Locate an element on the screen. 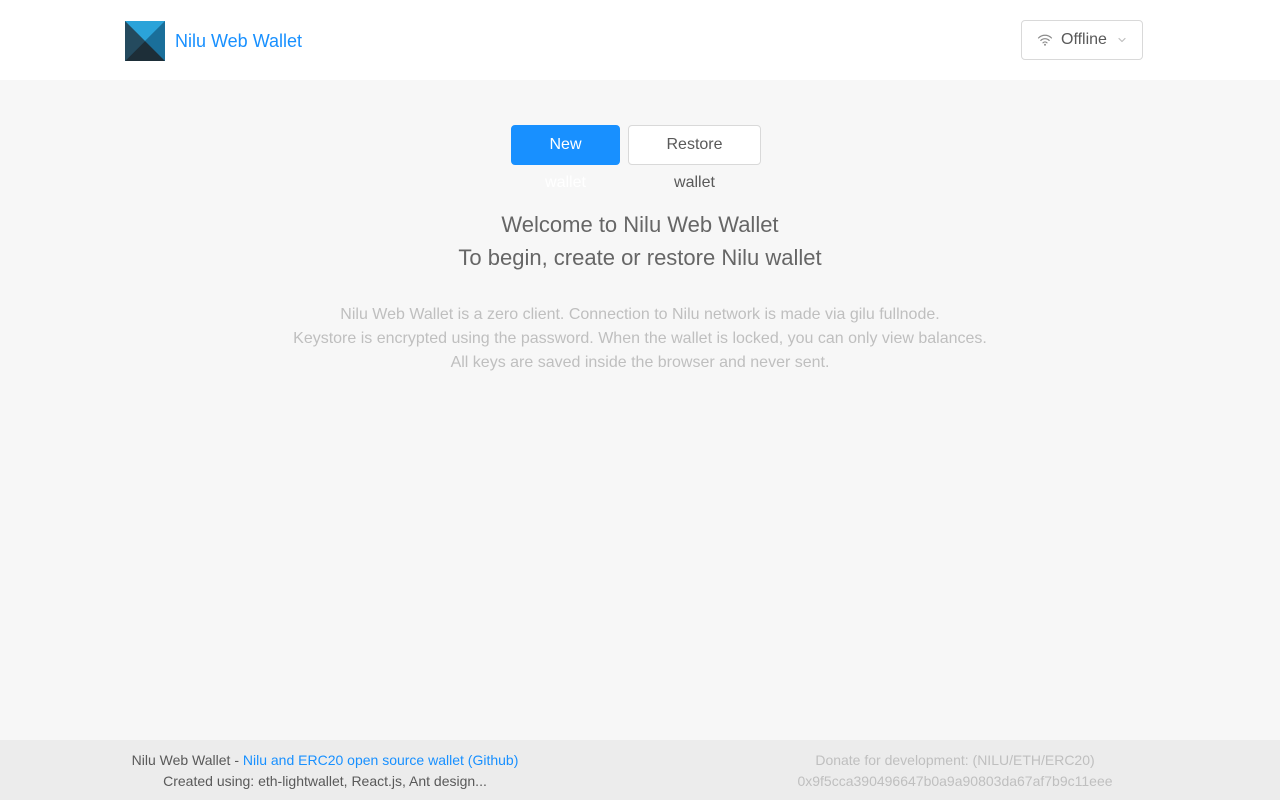  wallet-actions: New wallet Restore wallet is located at coordinates (636, 158).